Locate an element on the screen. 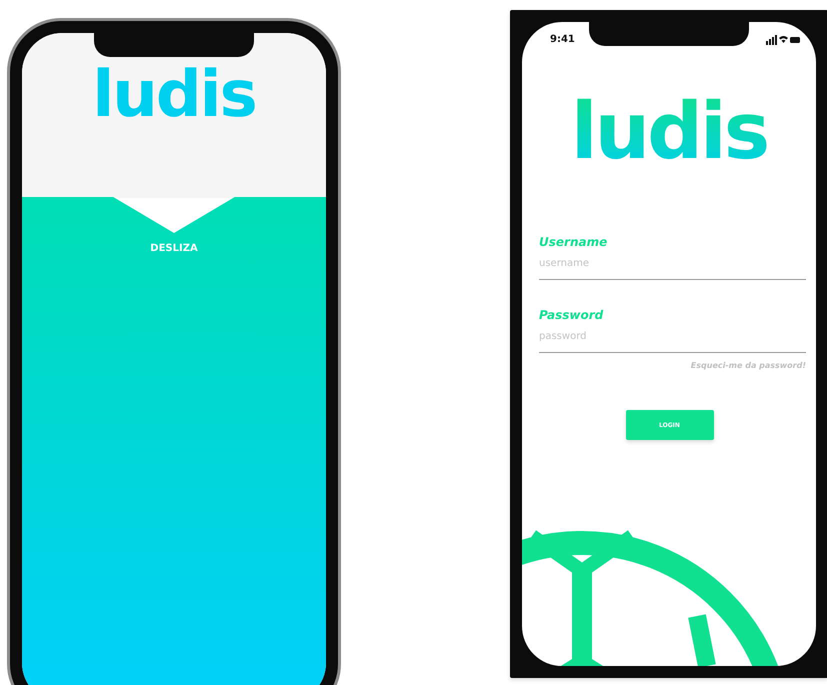  forgot-password-link: Esqueci-me da password! is located at coordinates (748, 365).